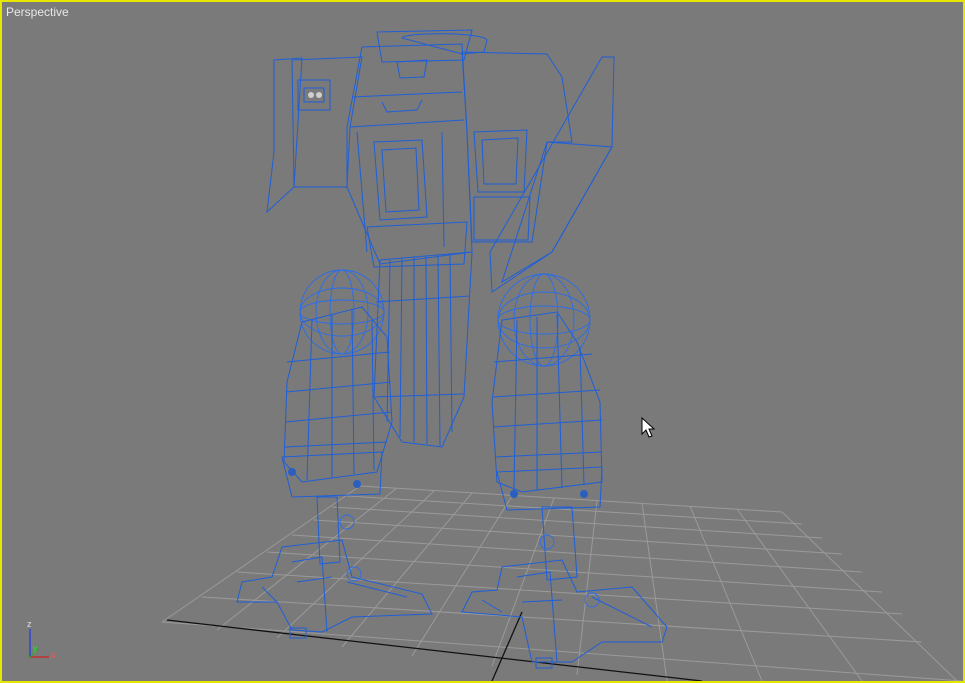 This screenshot has width=965, height=683. Describe the element at coordinates (37, 12) in the screenshot. I see `viewport-label: Perspective` at that location.